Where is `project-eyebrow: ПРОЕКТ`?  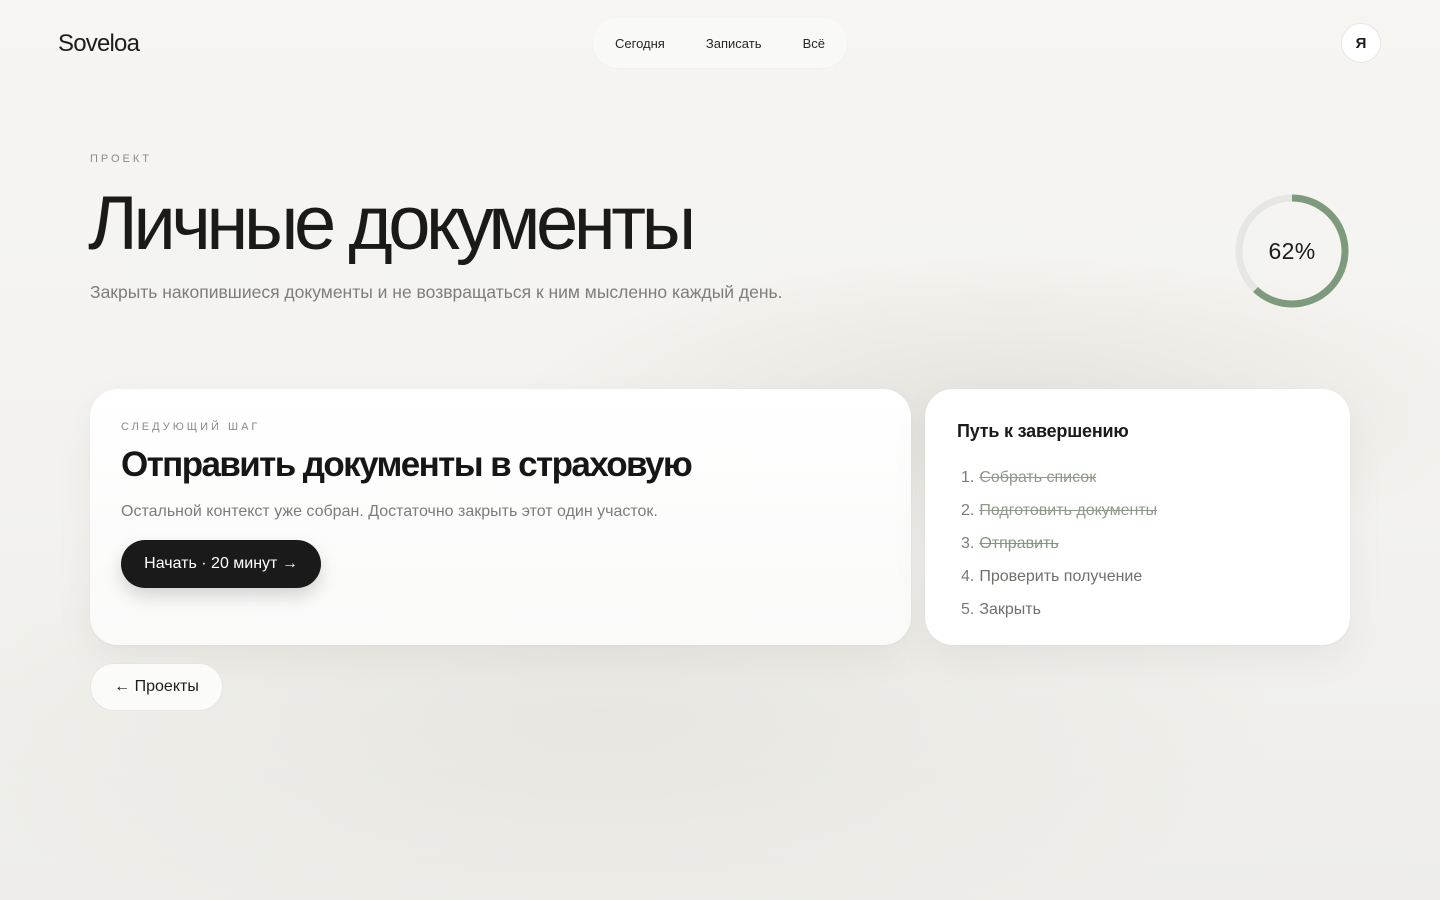
project-eyebrow: ПРОЕКТ is located at coordinates (121, 159).